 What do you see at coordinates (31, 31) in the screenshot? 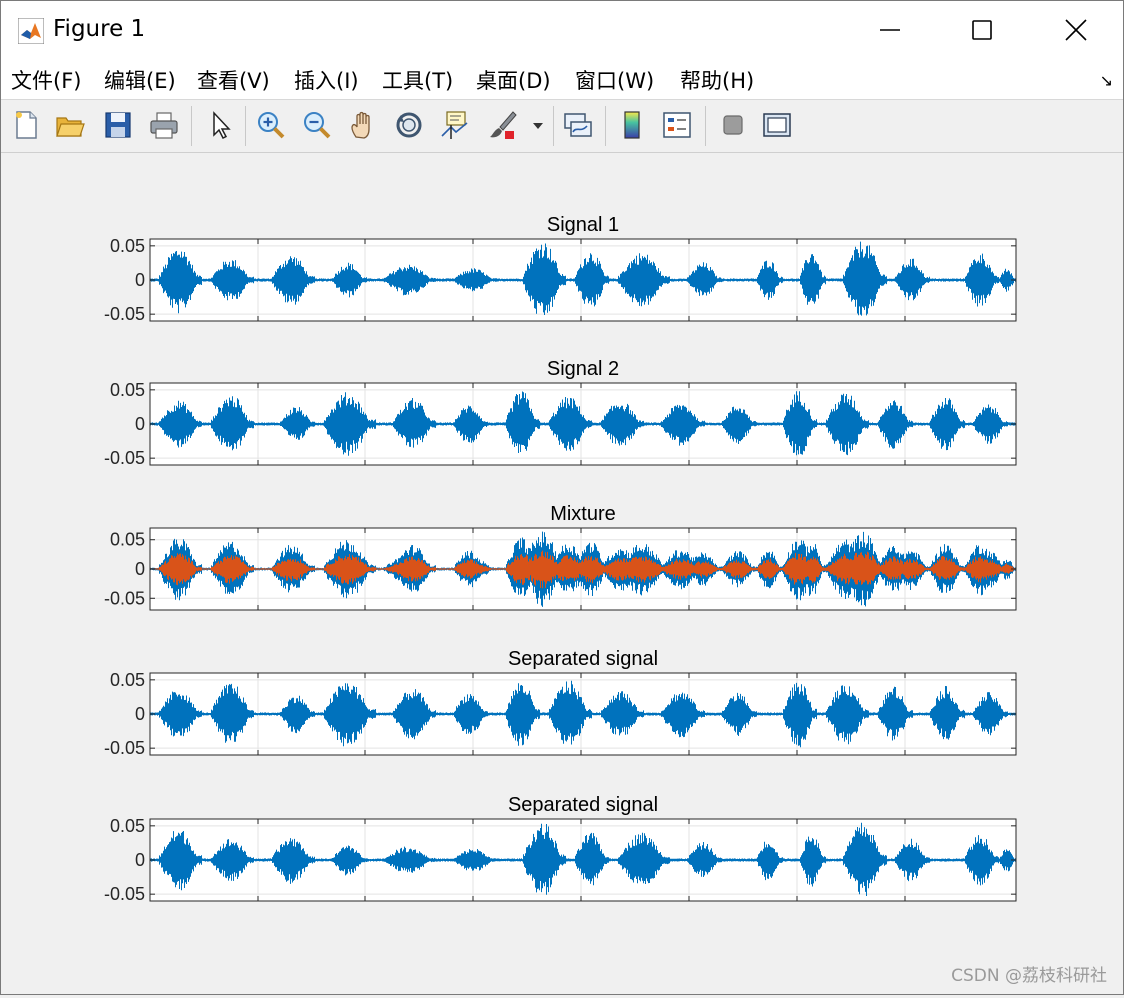
I see `matlab-logo-icon` at bounding box center [31, 31].